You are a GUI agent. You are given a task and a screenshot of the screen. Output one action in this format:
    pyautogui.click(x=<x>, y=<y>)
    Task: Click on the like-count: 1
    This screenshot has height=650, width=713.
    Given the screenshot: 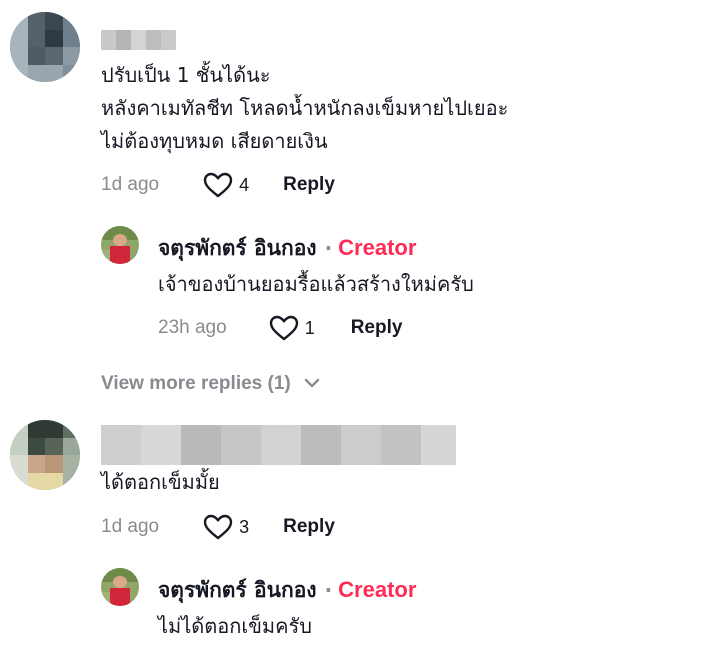 What is the action you would take?
    pyautogui.click(x=309, y=327)
    